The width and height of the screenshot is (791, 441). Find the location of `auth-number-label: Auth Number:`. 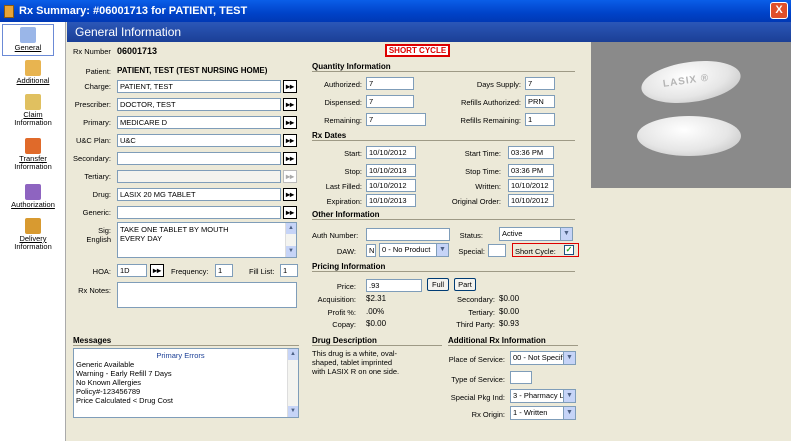

auth-number-label: Auth Number: is located at coordinates (335, 235).